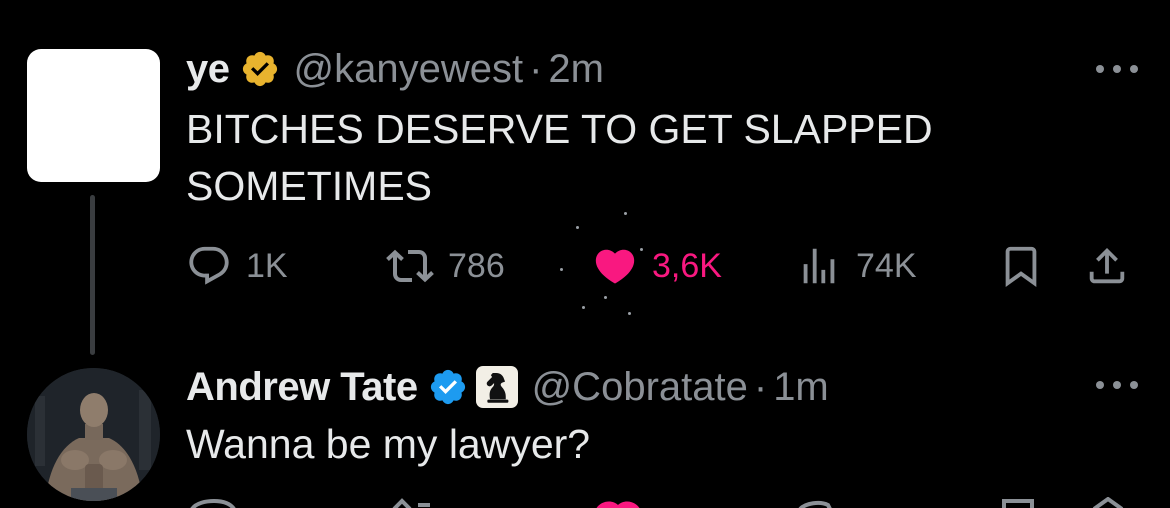 Image resolution: width=1170 pixels, height=508 pixels. What do you see at coordinates (801, 387) in the screenshot?
I see `timestamp: 1m` at bounding box center [801, 387].